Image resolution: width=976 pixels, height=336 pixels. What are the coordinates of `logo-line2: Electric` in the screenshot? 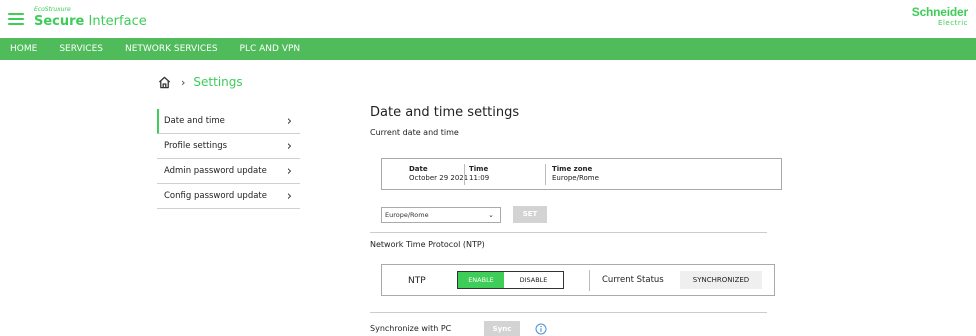 It's located at (953, 23).